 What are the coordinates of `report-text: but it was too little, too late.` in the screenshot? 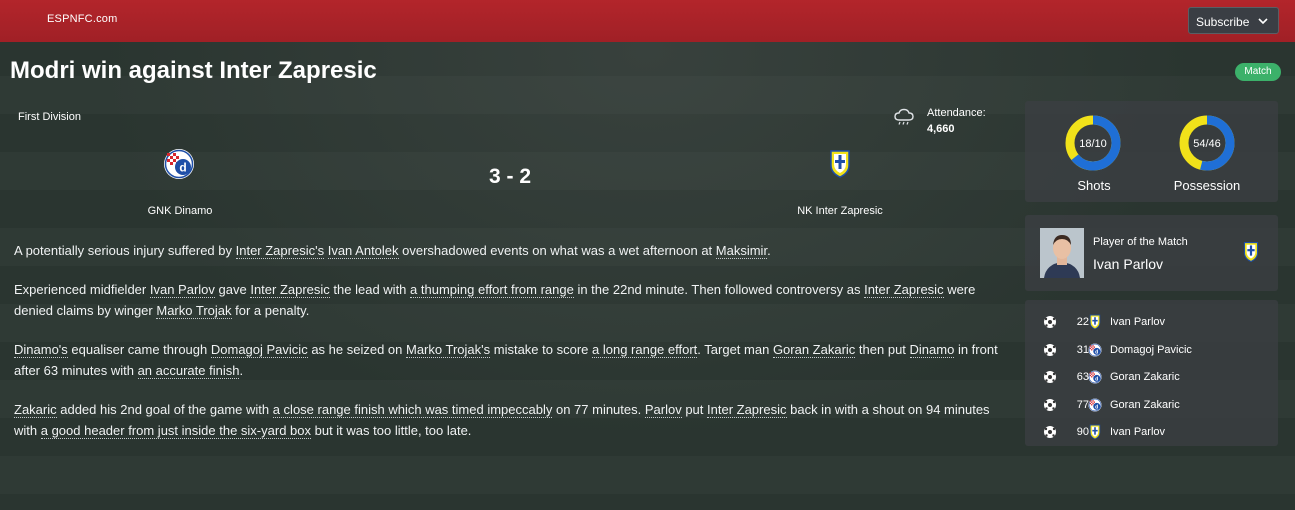 It's located at (391, 430).